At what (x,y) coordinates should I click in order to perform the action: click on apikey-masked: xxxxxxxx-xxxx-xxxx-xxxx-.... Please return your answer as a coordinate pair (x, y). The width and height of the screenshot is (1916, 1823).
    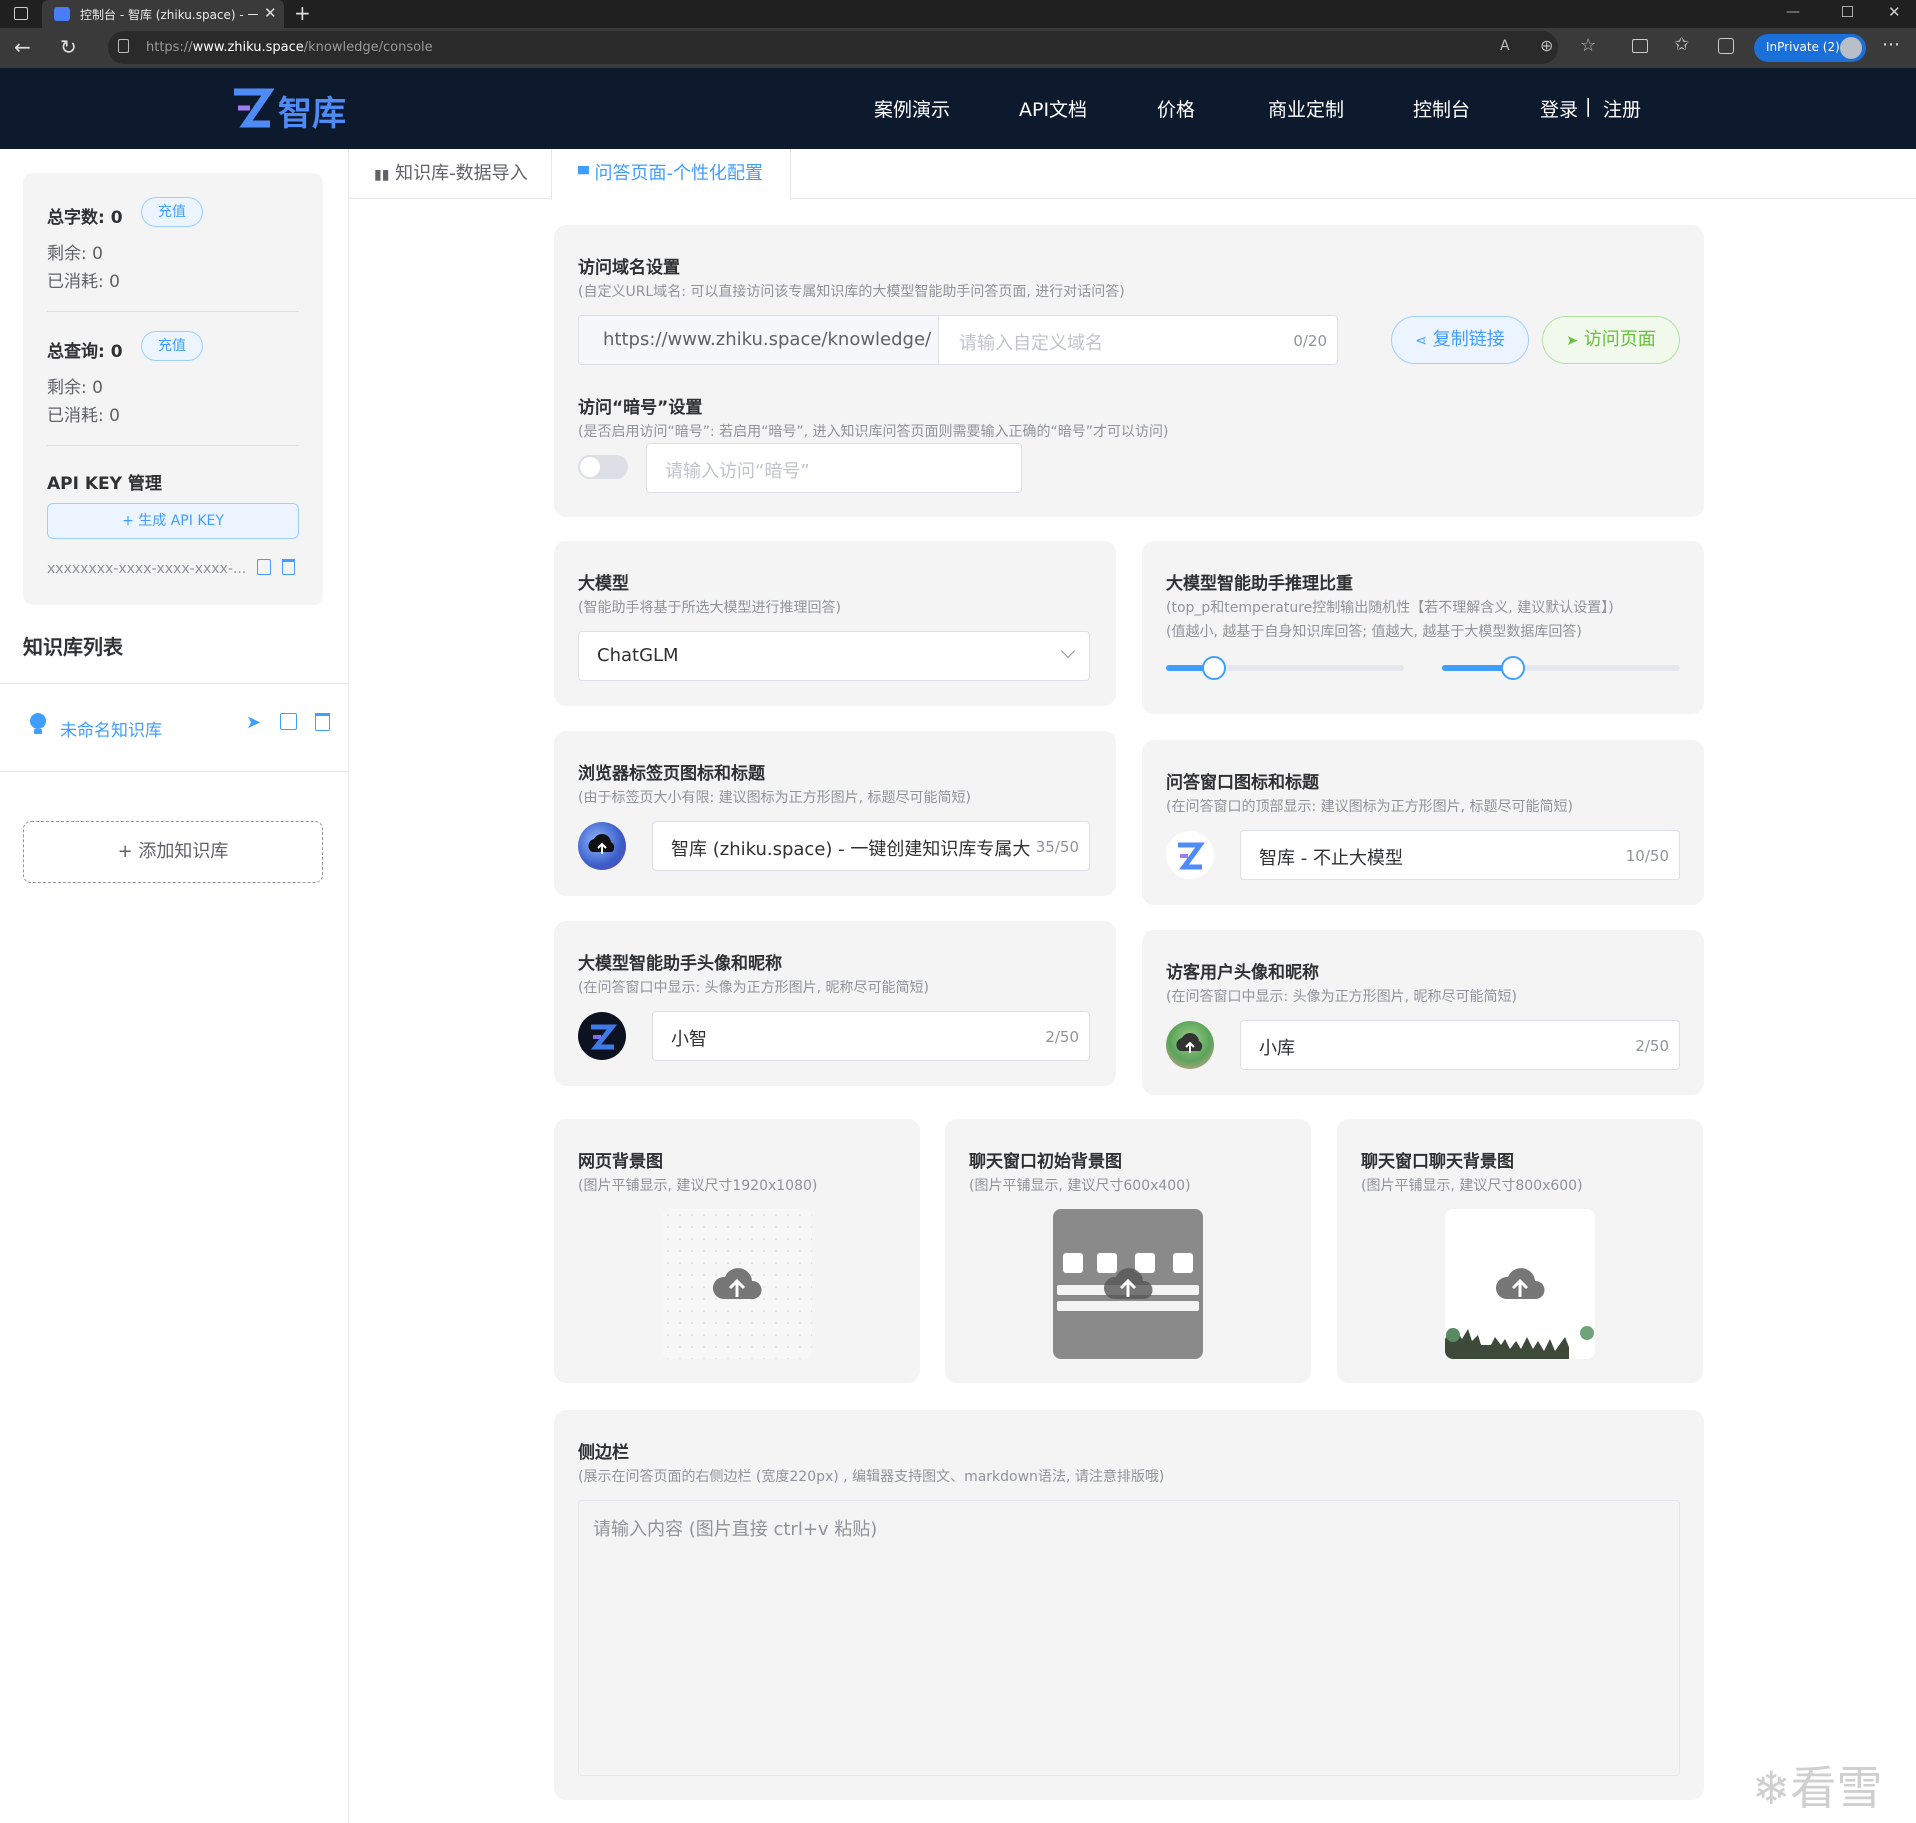
    Looking at the image, I should click on (147, 569).